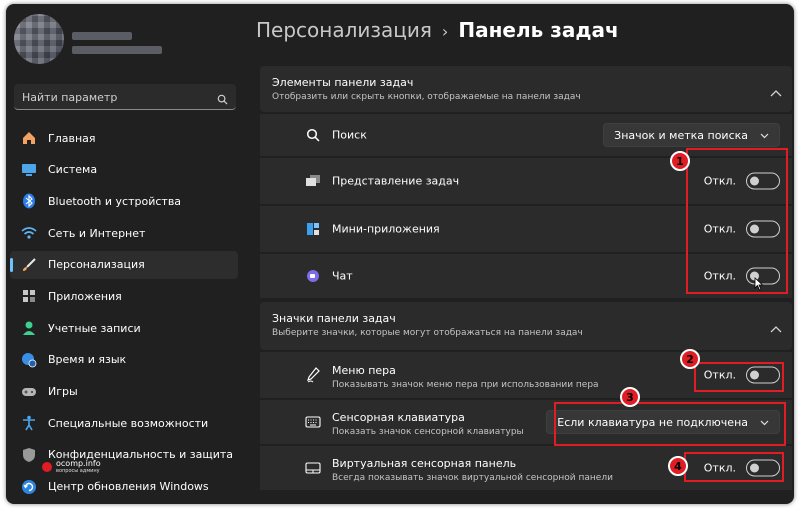 Image resolution: width=800 pixels, height=508 pixels. Describe the element at coordinates (396, 181) in the screenshot. I see `row-label: Представление задач` at that location.